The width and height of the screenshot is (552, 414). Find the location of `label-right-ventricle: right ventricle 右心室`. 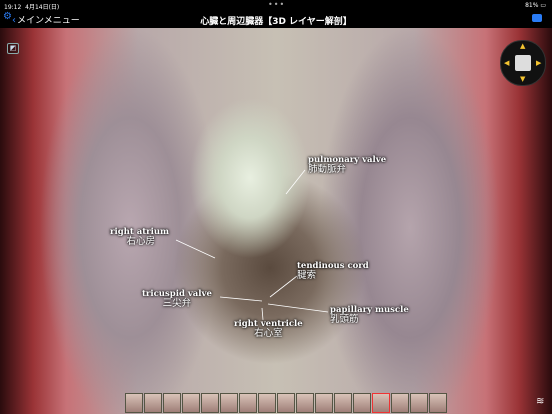

label-right-ventricle: right ventricle 右心室 is located at coordinates (268, 329).